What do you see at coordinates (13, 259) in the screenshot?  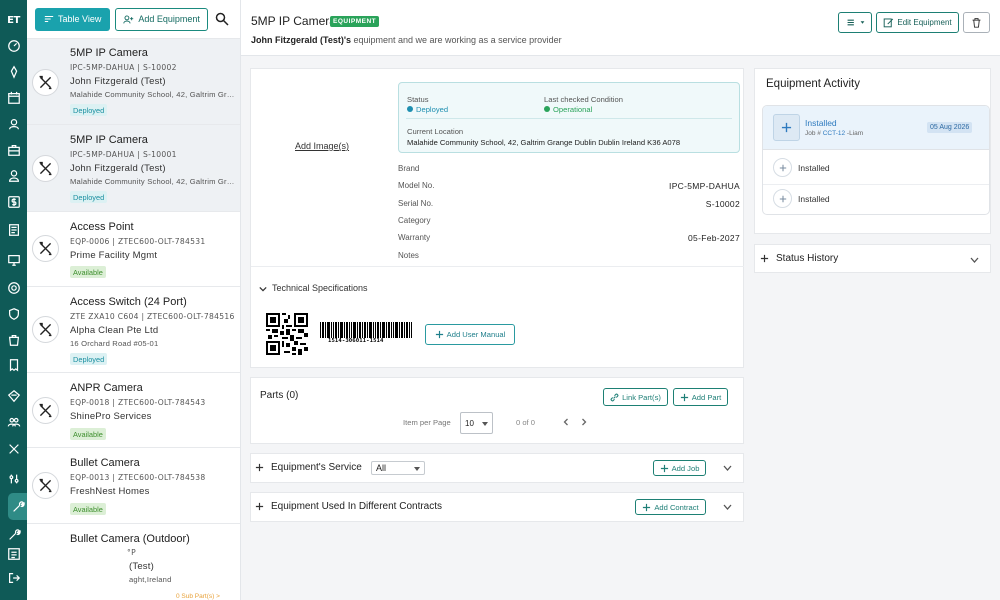 I see `monitor-icon` at bounding box center [13, 259].